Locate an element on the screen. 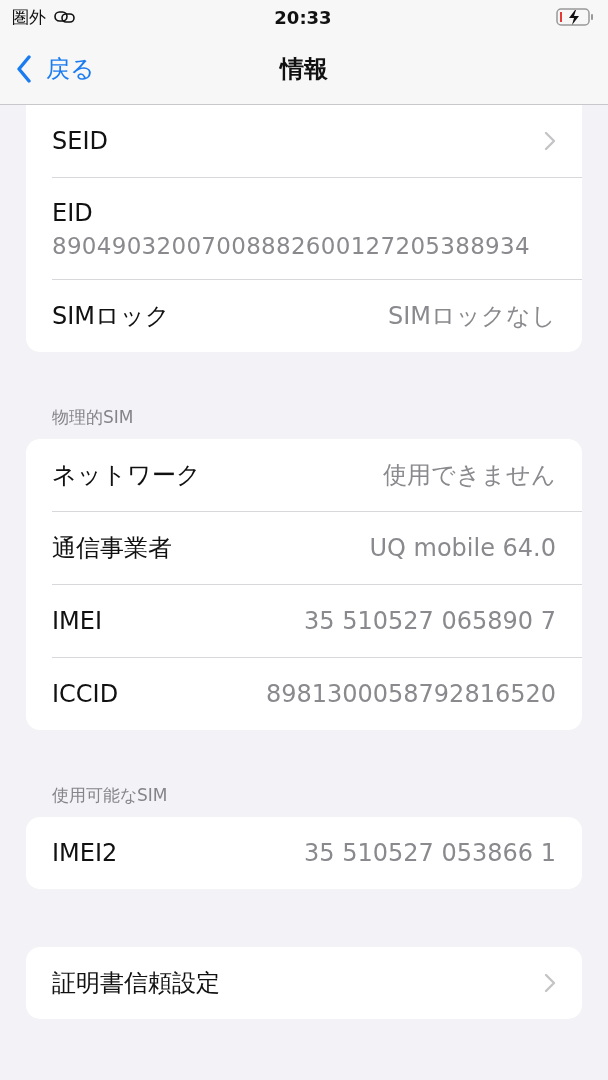 The image size is (608, 1080). link-icon is located at coordinates (65, 17).